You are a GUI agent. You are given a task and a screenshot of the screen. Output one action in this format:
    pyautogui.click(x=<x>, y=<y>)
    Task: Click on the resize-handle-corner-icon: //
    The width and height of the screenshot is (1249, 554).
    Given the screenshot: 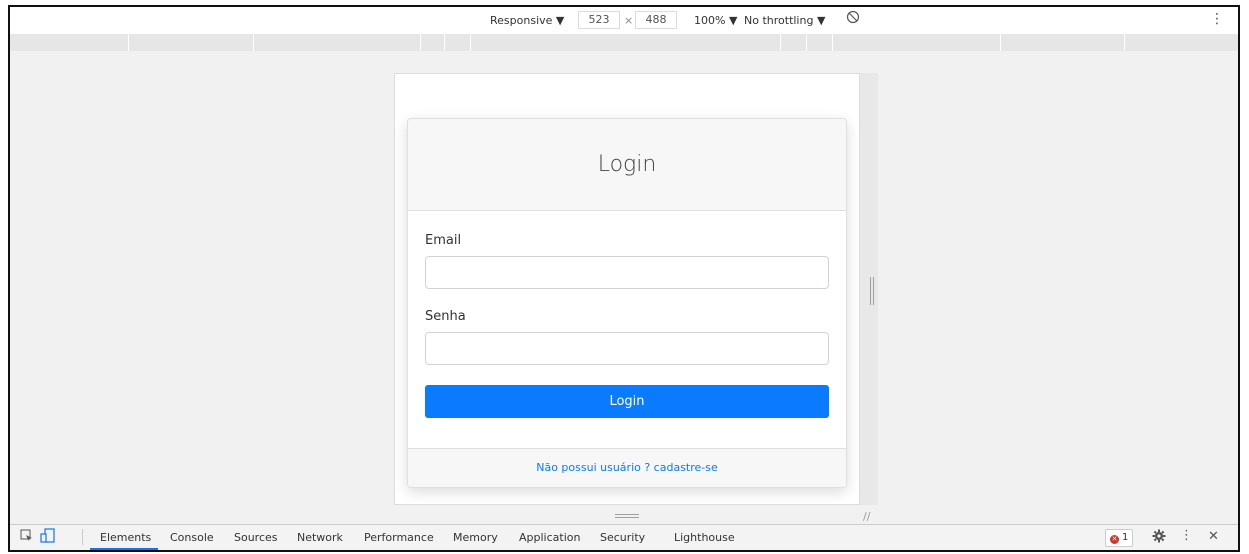 What is the action you would take?
    pyautogui.click(x=866, y=516)
    